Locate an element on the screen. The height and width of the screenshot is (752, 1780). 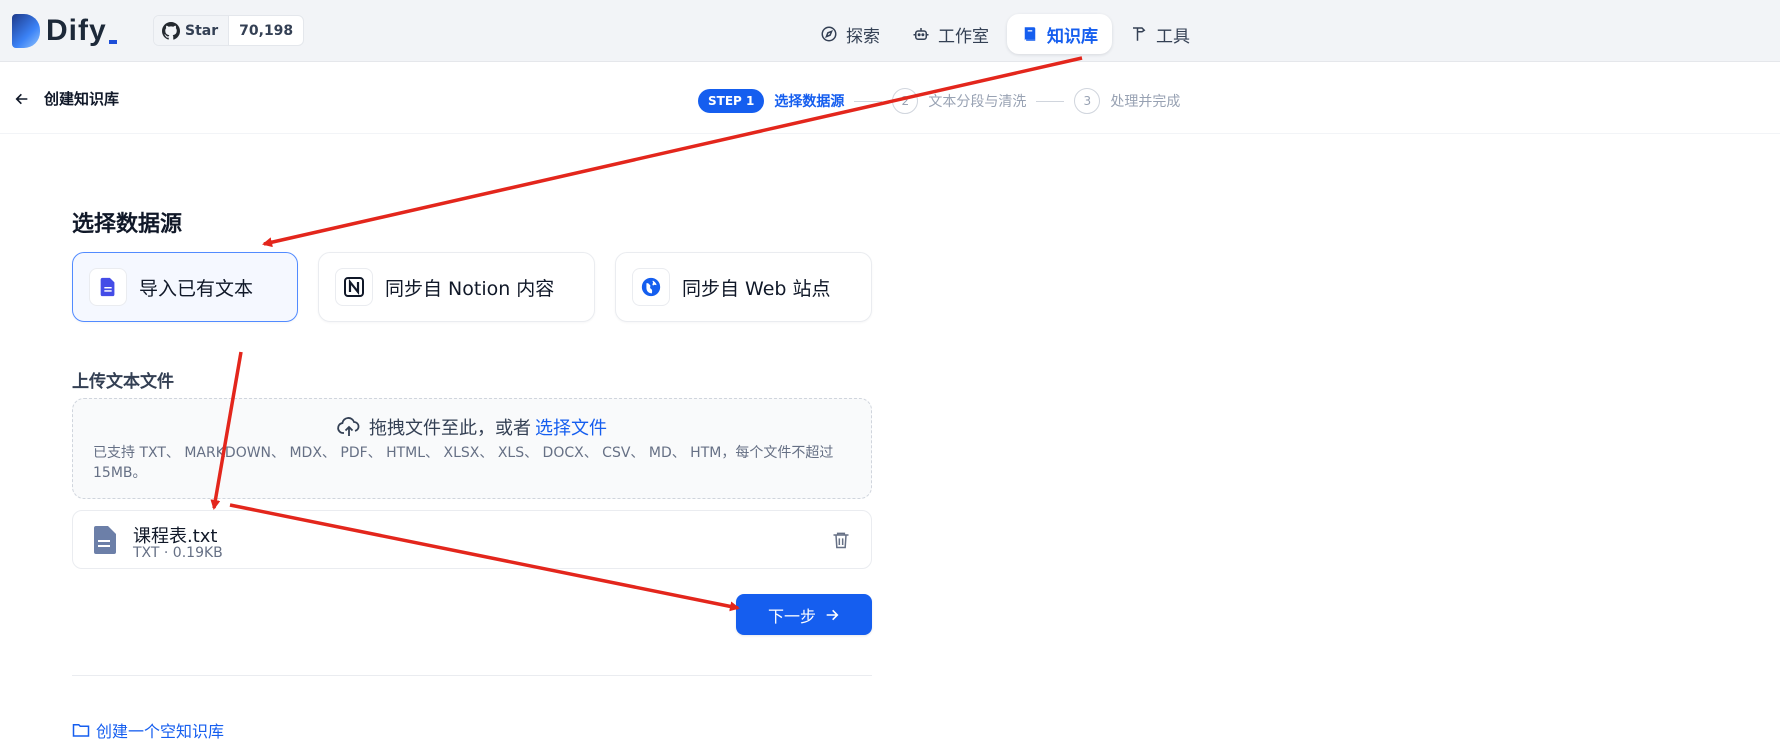
source-web: 同步自 Web 站点 is located at coordinates (743, 287).